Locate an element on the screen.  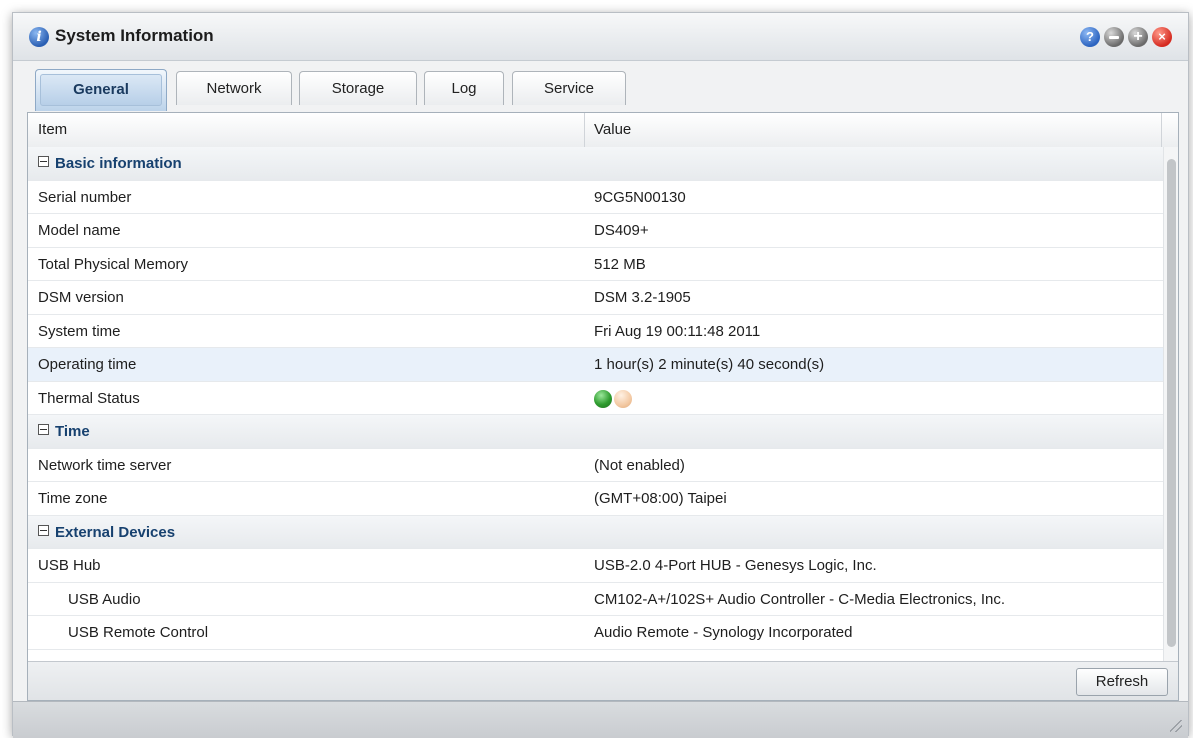
table-row: Serial number 9CG5N00130 is located at coordinates (595, 197).